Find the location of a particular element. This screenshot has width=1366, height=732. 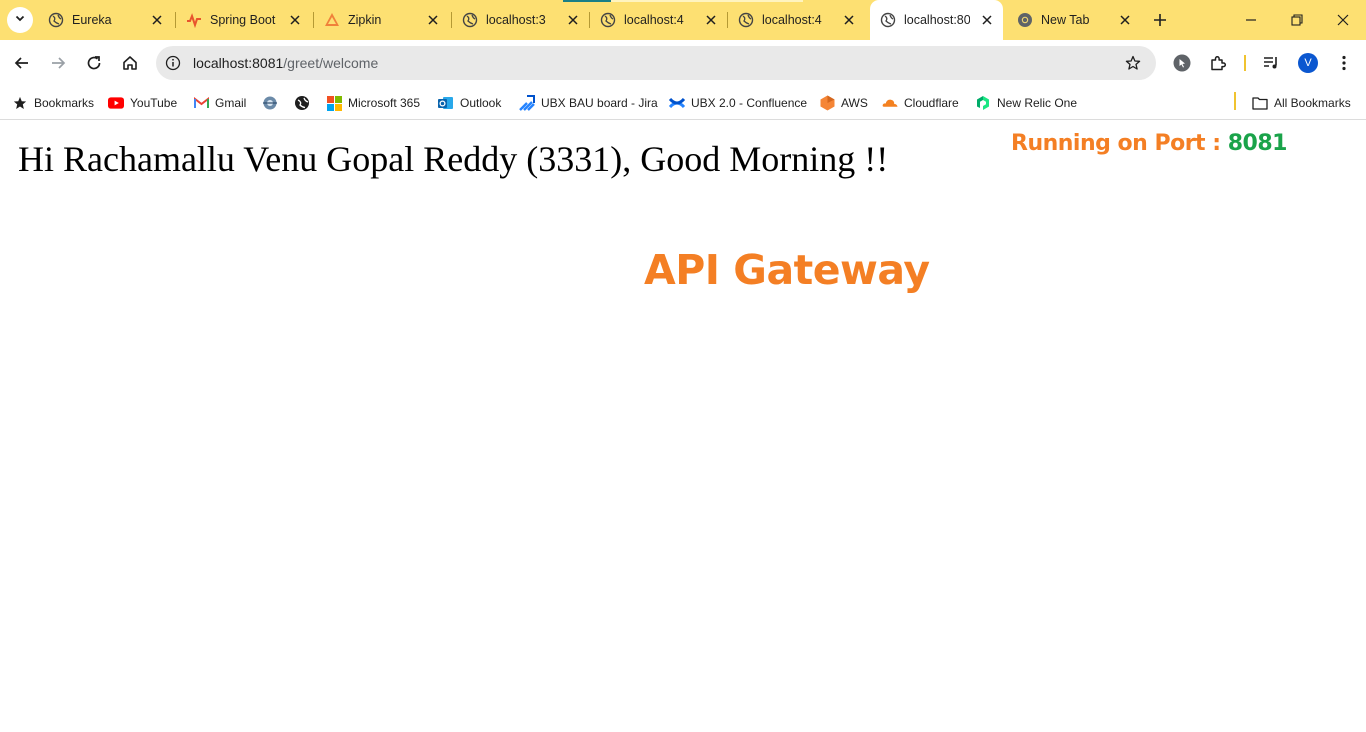

port-value: 8081 is located at coordinates (1257, 143).